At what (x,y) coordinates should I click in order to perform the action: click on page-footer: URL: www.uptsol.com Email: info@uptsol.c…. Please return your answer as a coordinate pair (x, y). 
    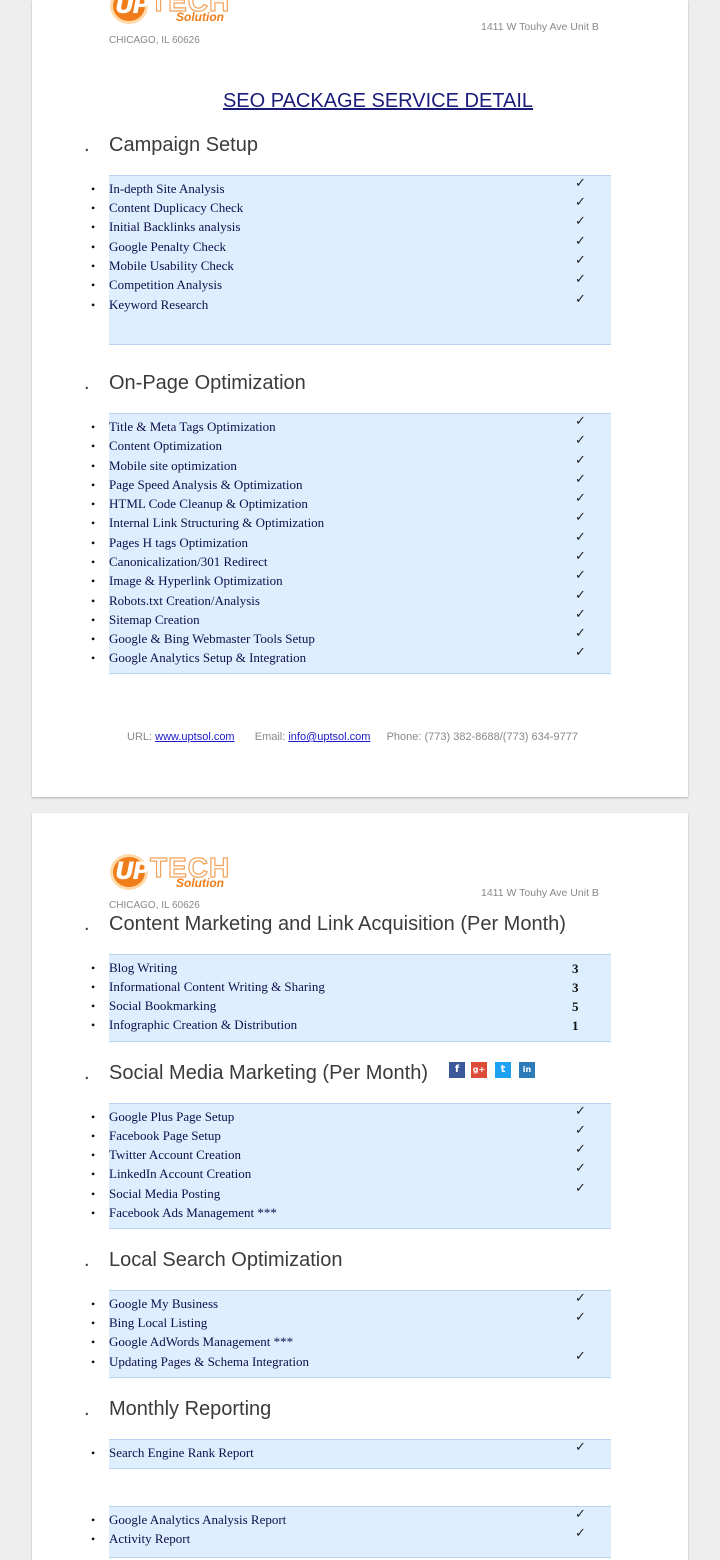
    Looking at the image, I should click on (352, 737).